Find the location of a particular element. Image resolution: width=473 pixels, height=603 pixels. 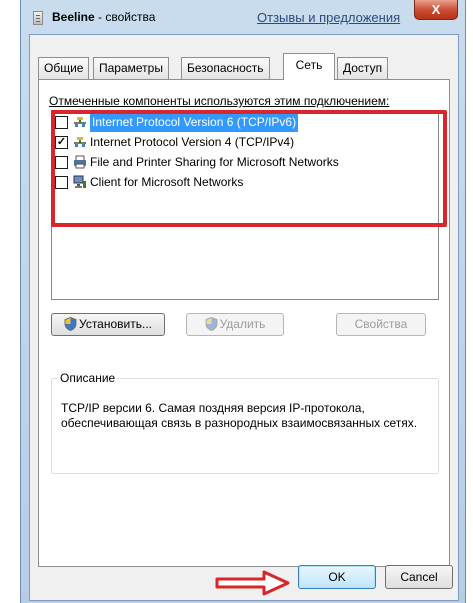

tab-sharing: Доступ is located at coordinates (363, 68).